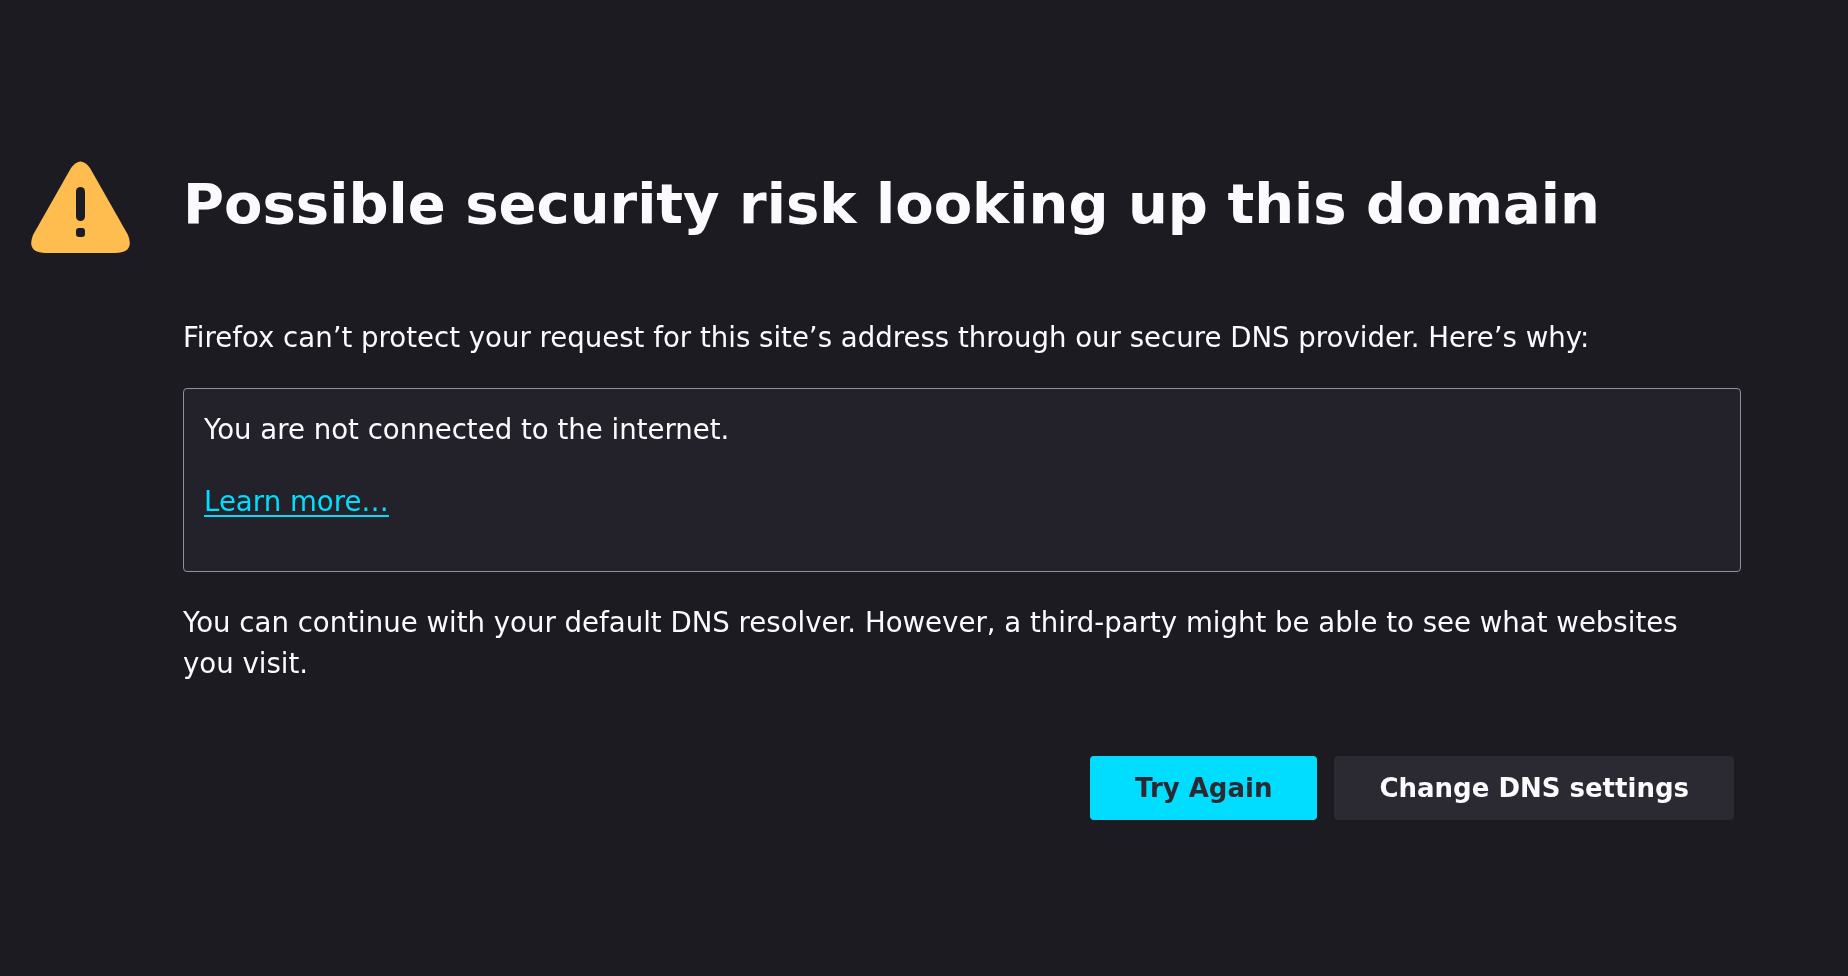 The height and width of the screenshot is (976, 1848). What do you see at coordinates (467, 430) in the screenshot?
I see `error-message: You are not connected to the internet.` at bounding box center [467, 430].